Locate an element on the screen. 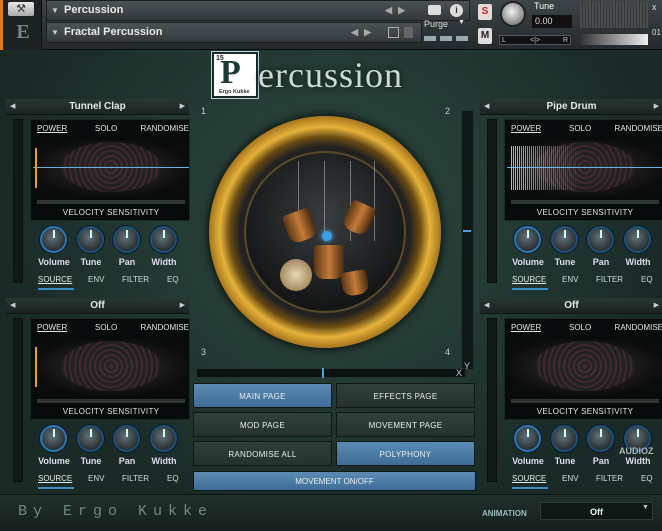 This screenshot has height=531, width=662. polyphony-button: POLYPHONY is located at coordinates (405, 453).